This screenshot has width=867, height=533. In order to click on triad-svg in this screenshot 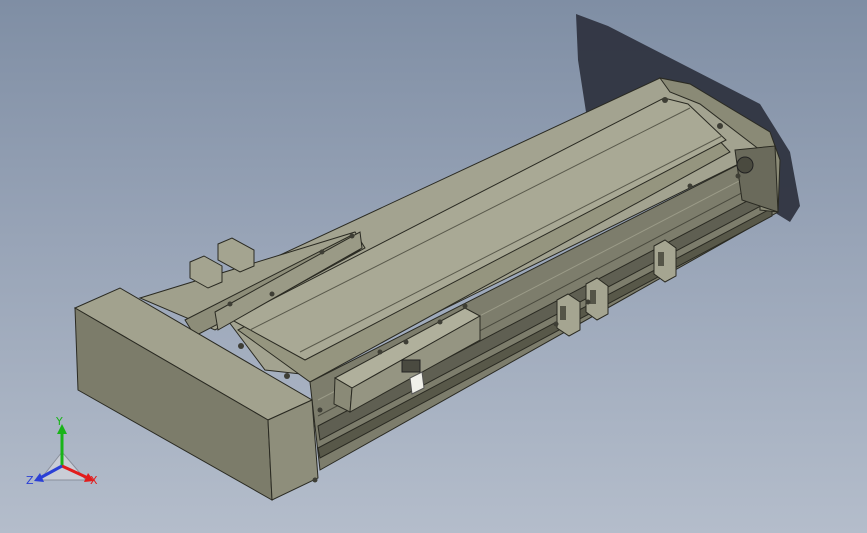, I will do `click(64, 453)`.